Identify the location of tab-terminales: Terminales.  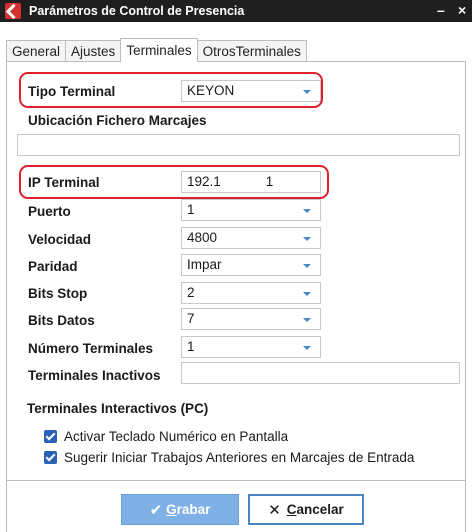
(159, 50).